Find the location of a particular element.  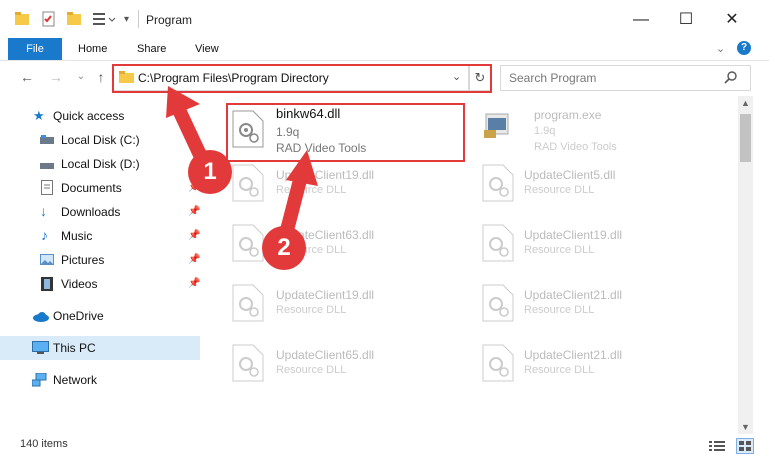

annotation-arrows is located at coordinates (242, 165).